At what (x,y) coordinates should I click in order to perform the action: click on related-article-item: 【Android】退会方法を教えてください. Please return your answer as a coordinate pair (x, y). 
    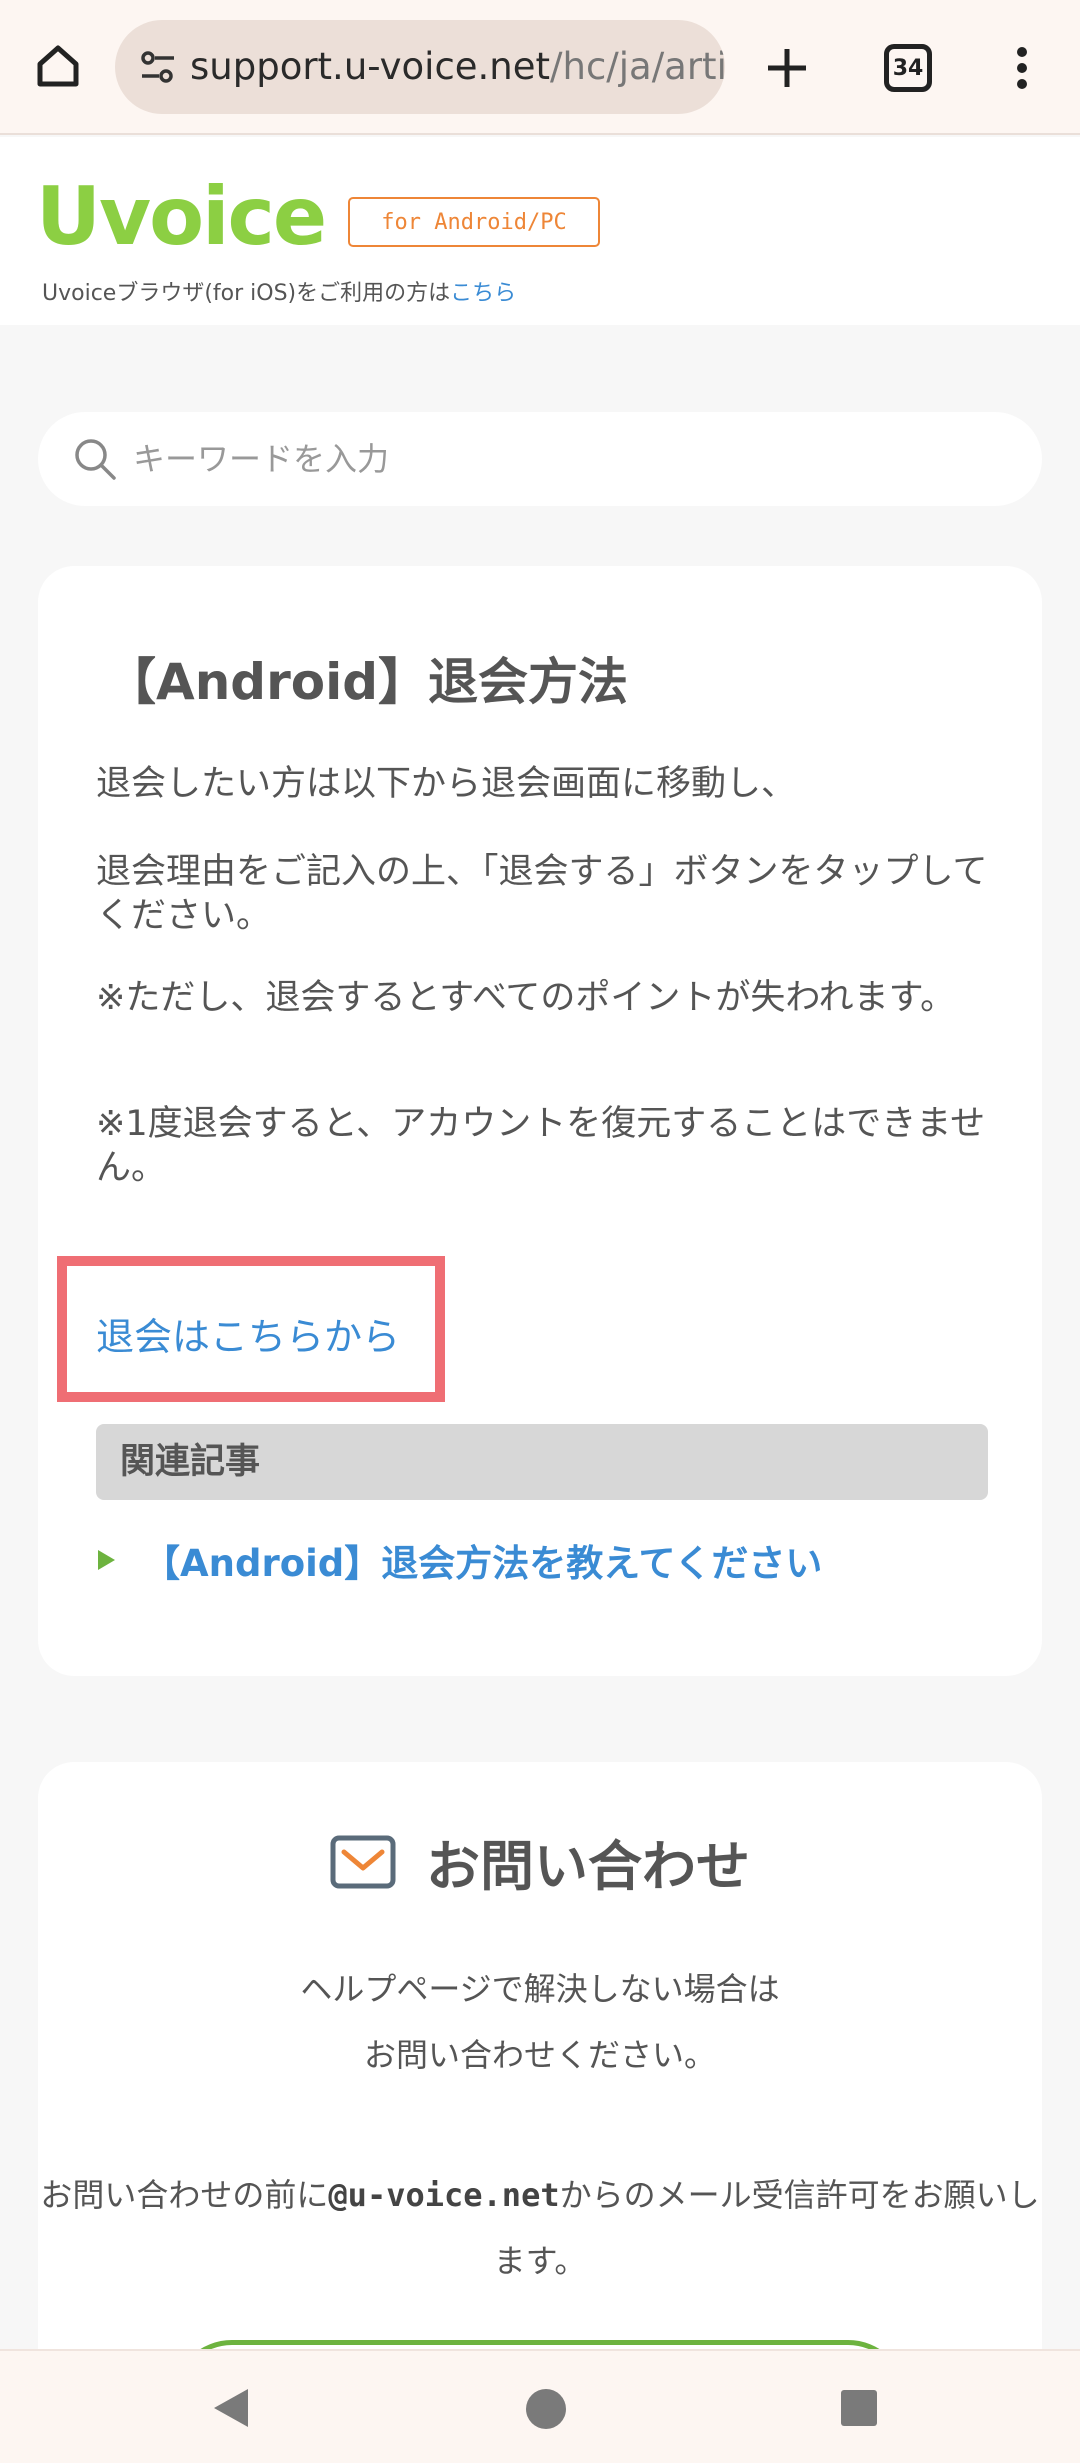
    Looking at the image, I should click on (546, 1560).